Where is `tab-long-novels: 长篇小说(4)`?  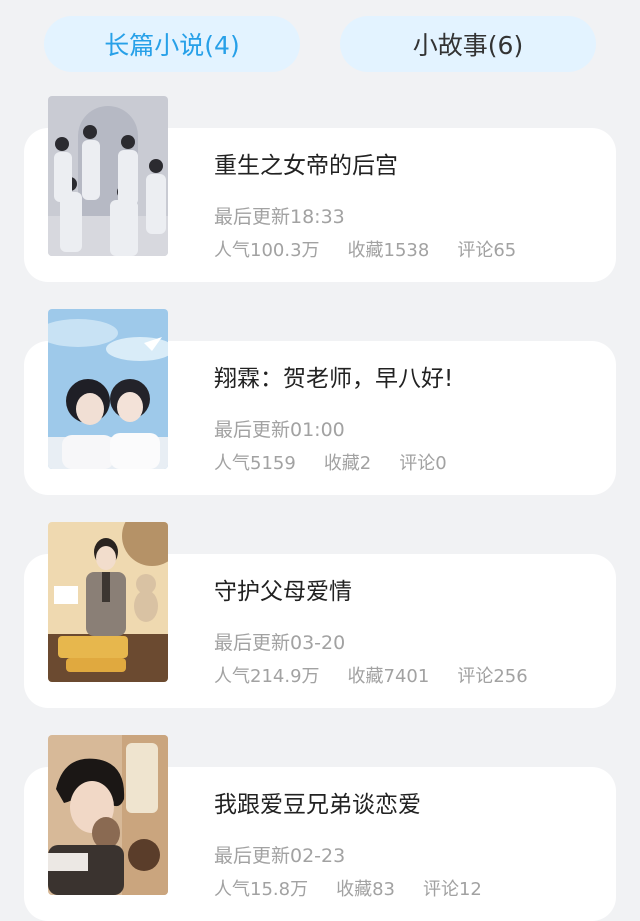 tab-long-novels: 长篇小说(4) is located at coordinates (172, 44).